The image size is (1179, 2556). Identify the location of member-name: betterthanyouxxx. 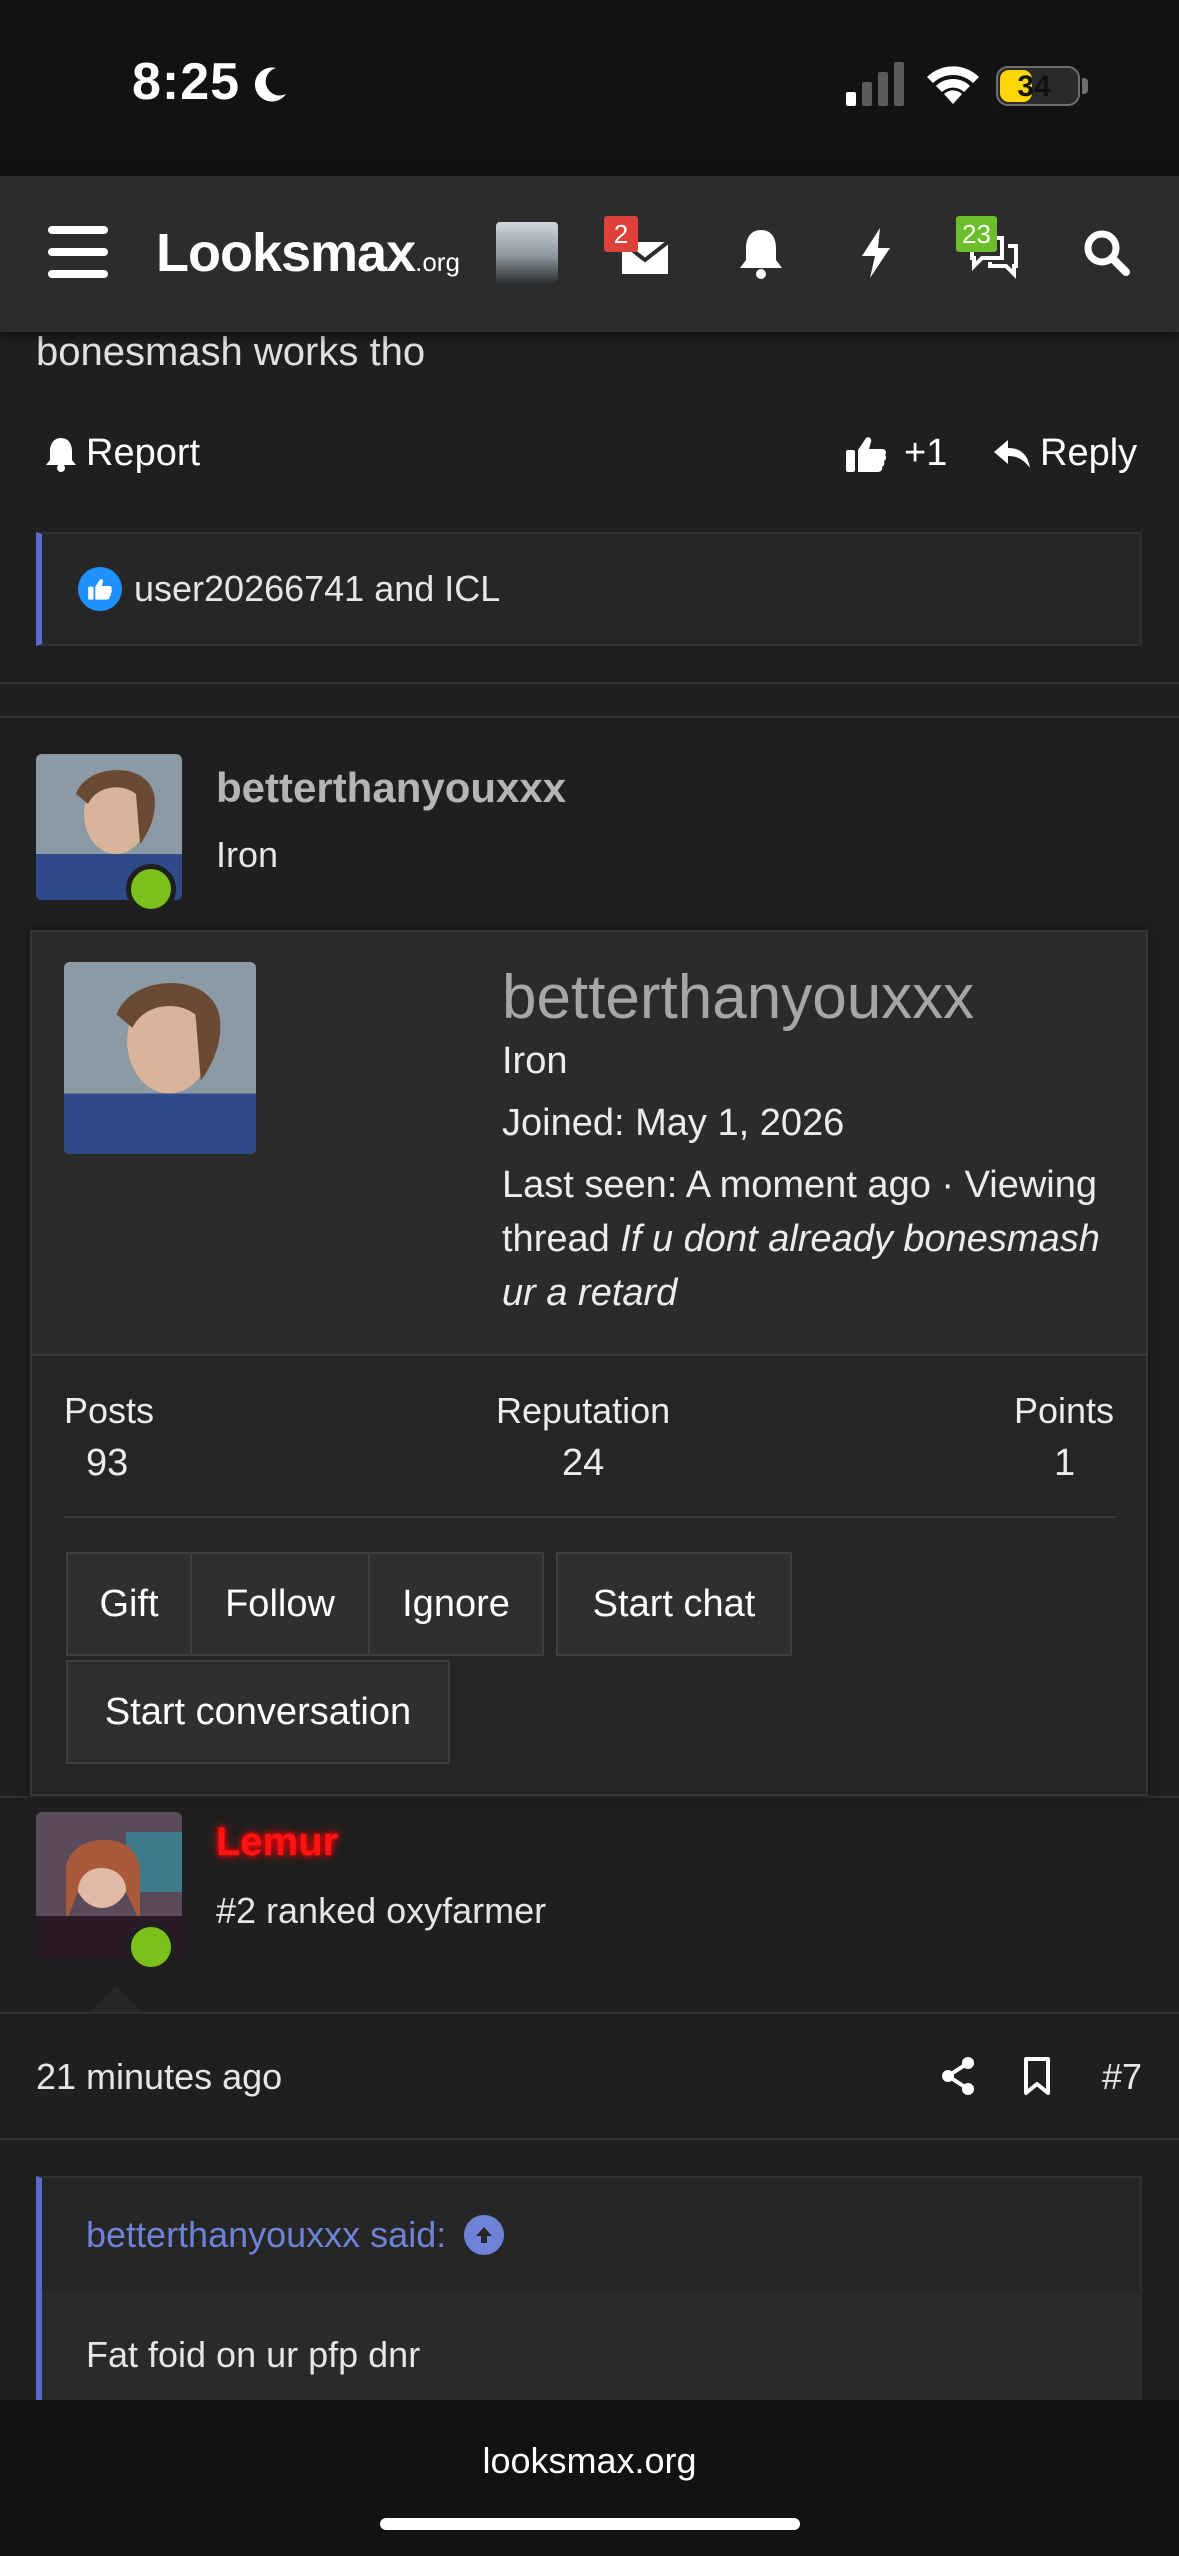
(738, 997).